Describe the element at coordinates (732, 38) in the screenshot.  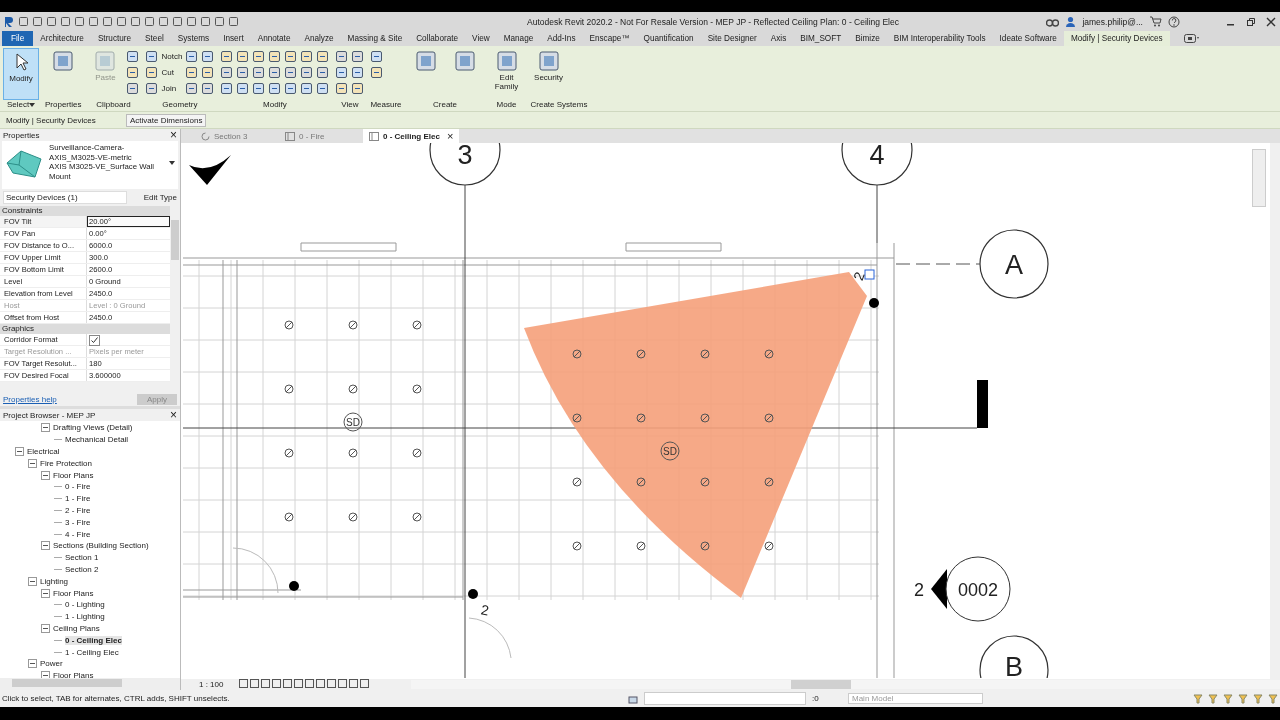
I see `ribbon-tab: Site Designer` at that location.